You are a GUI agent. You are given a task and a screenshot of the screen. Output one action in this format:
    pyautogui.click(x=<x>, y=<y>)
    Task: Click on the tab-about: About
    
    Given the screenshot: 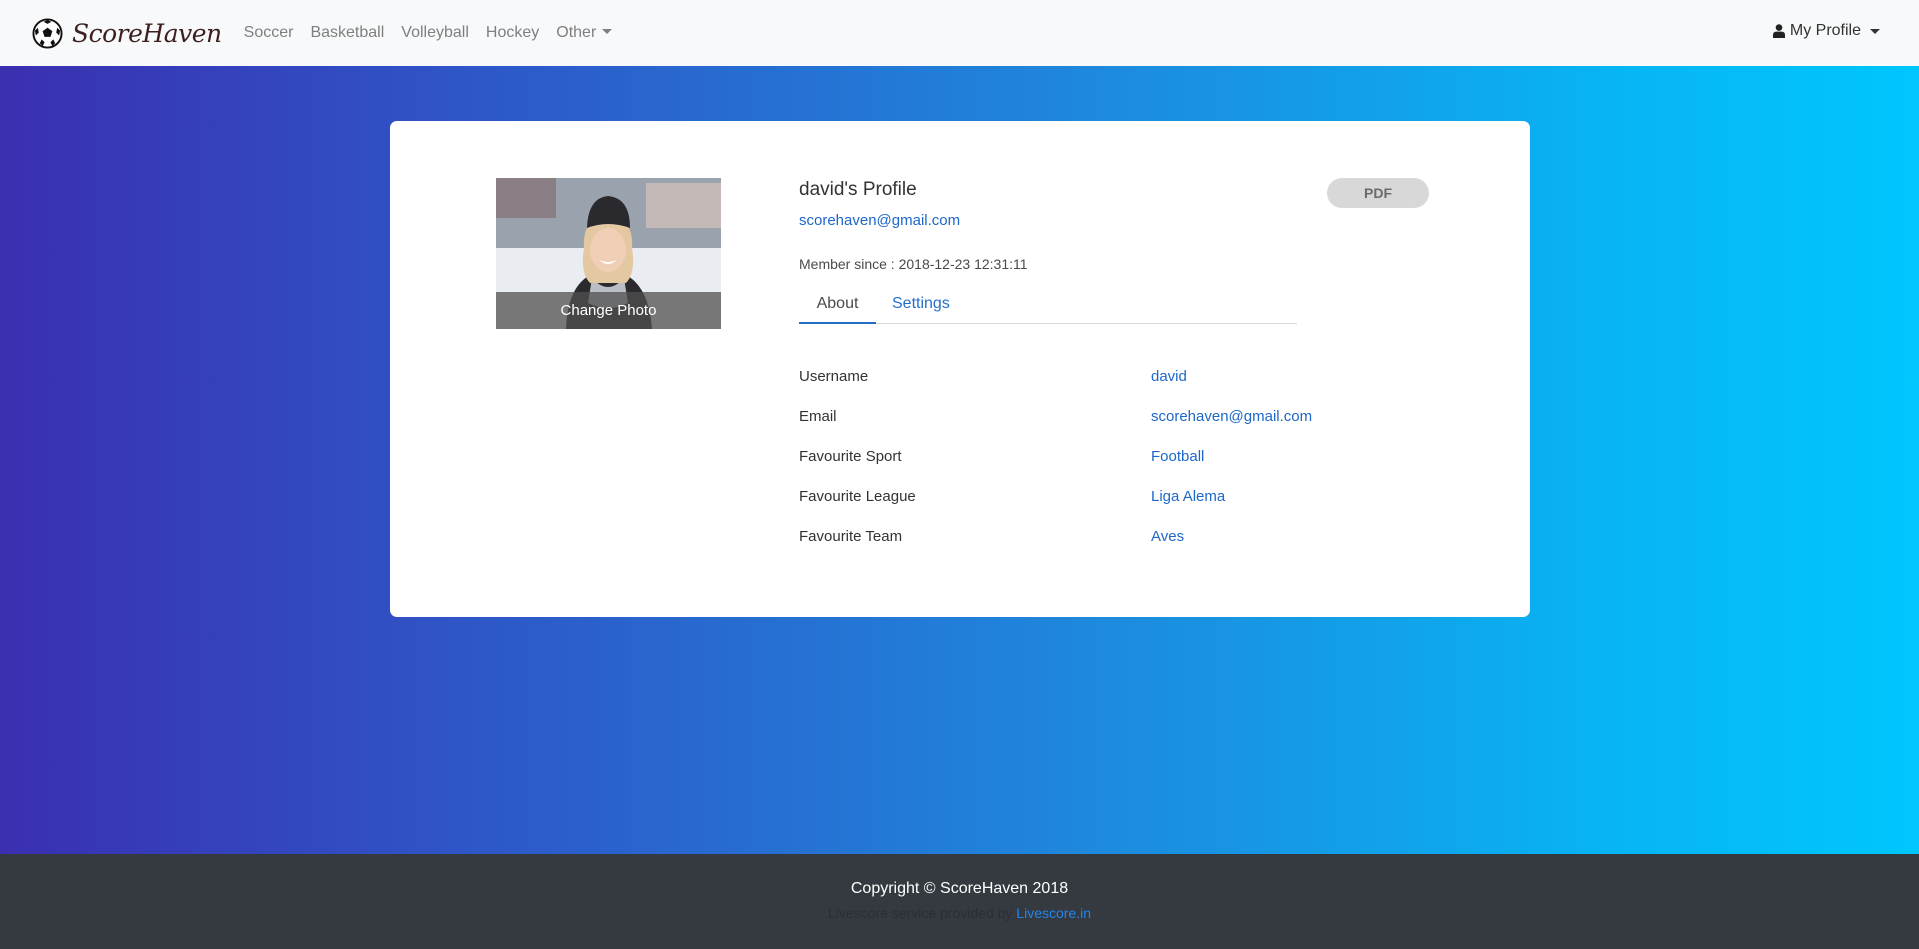 What is the action you would take?
    pyautogui.click(x=837, y=306)
    